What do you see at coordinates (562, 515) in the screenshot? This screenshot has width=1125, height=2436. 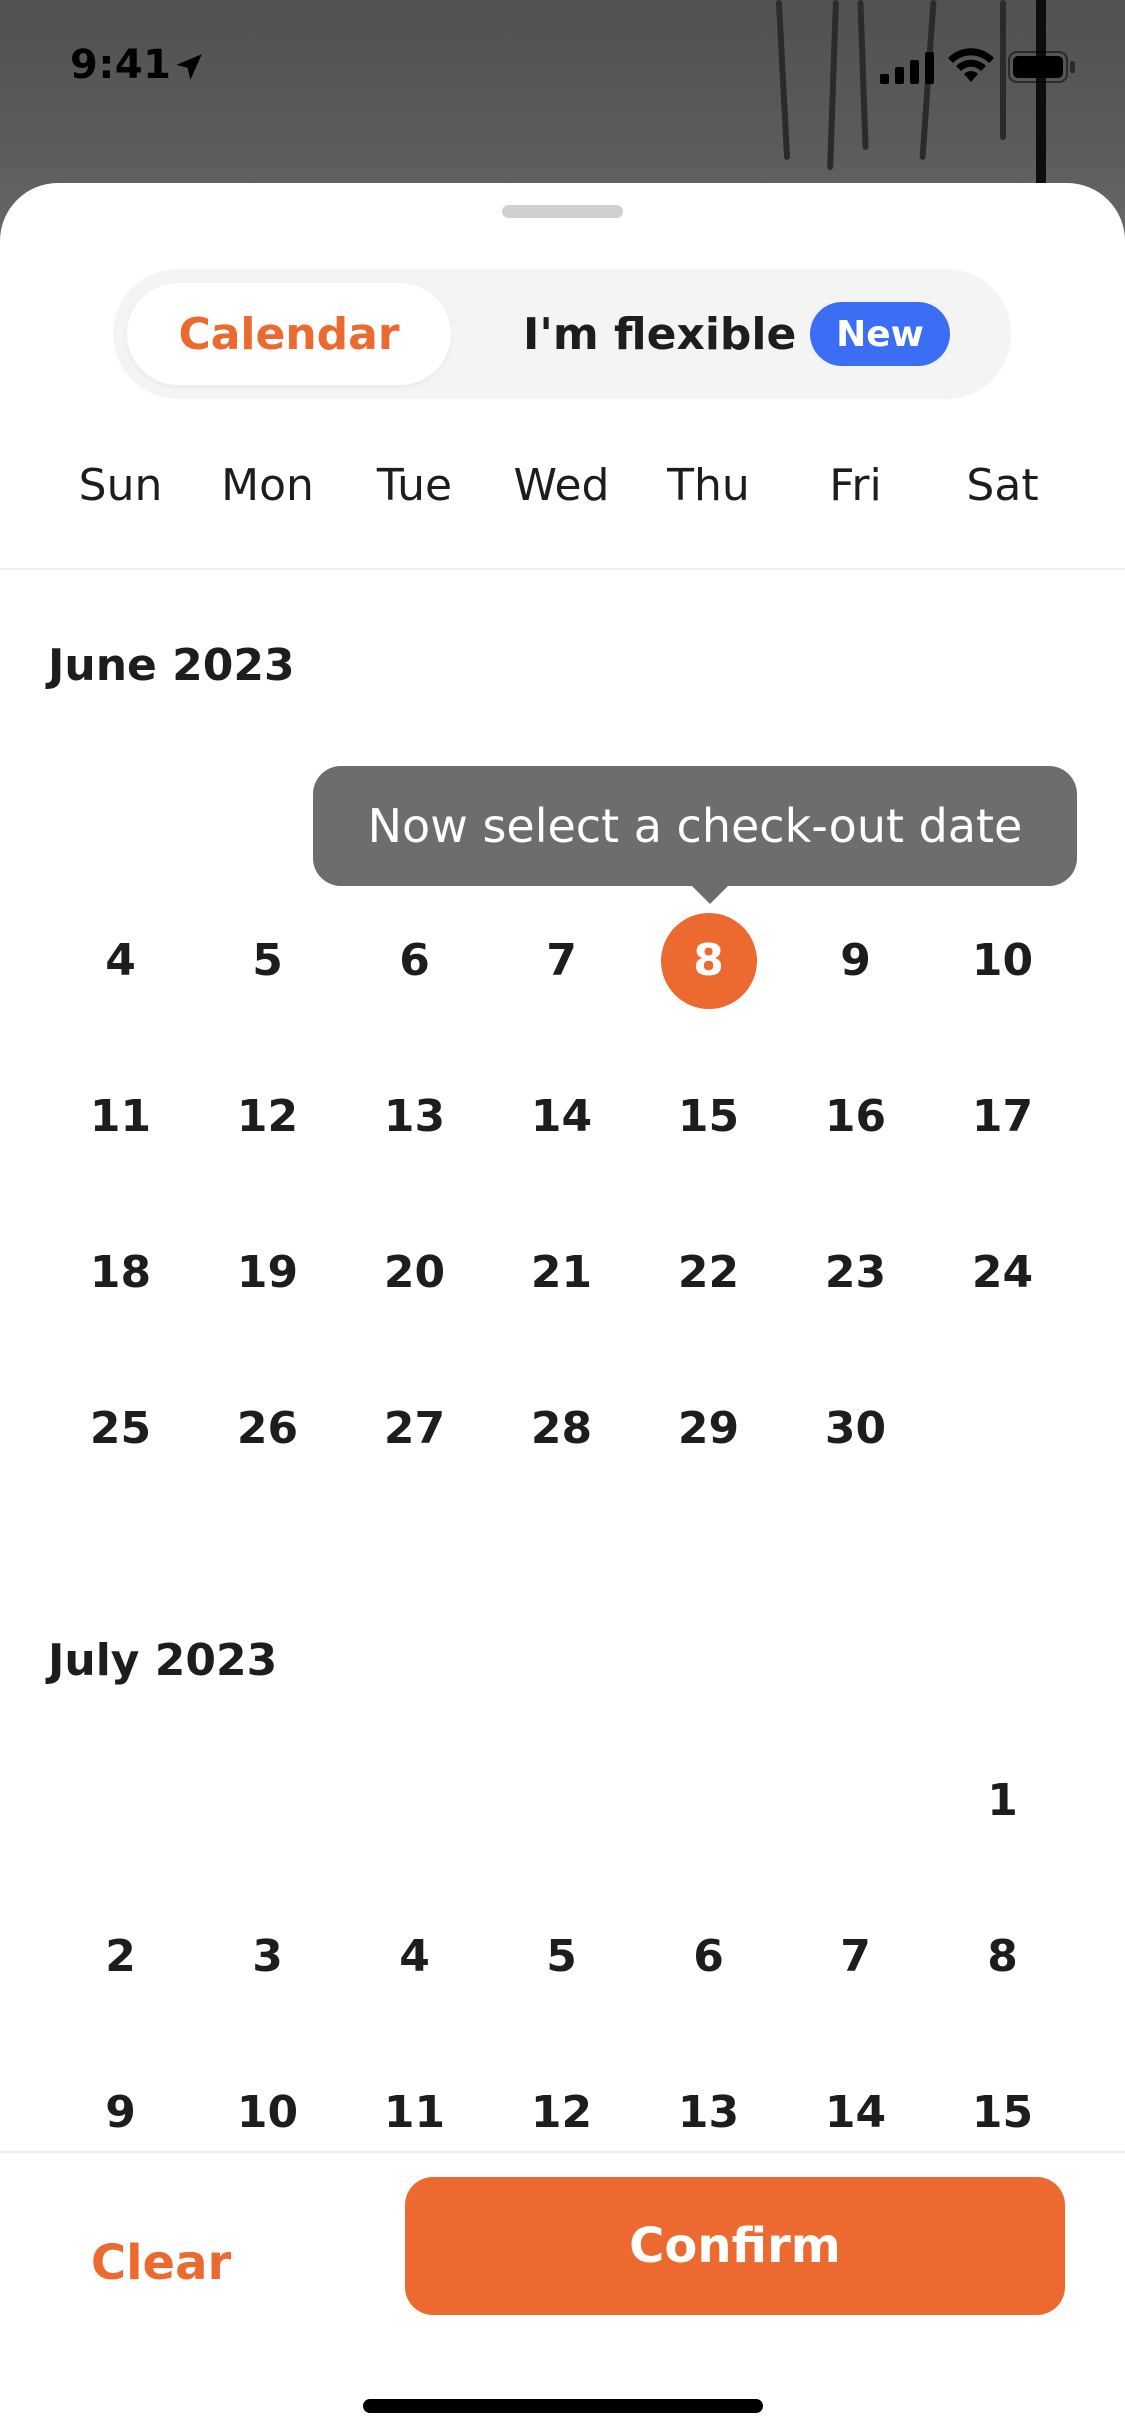 I see `weekday-header: Sun Mon Tue Wed Thu Fri Sat` at bounding box center [562, 515].